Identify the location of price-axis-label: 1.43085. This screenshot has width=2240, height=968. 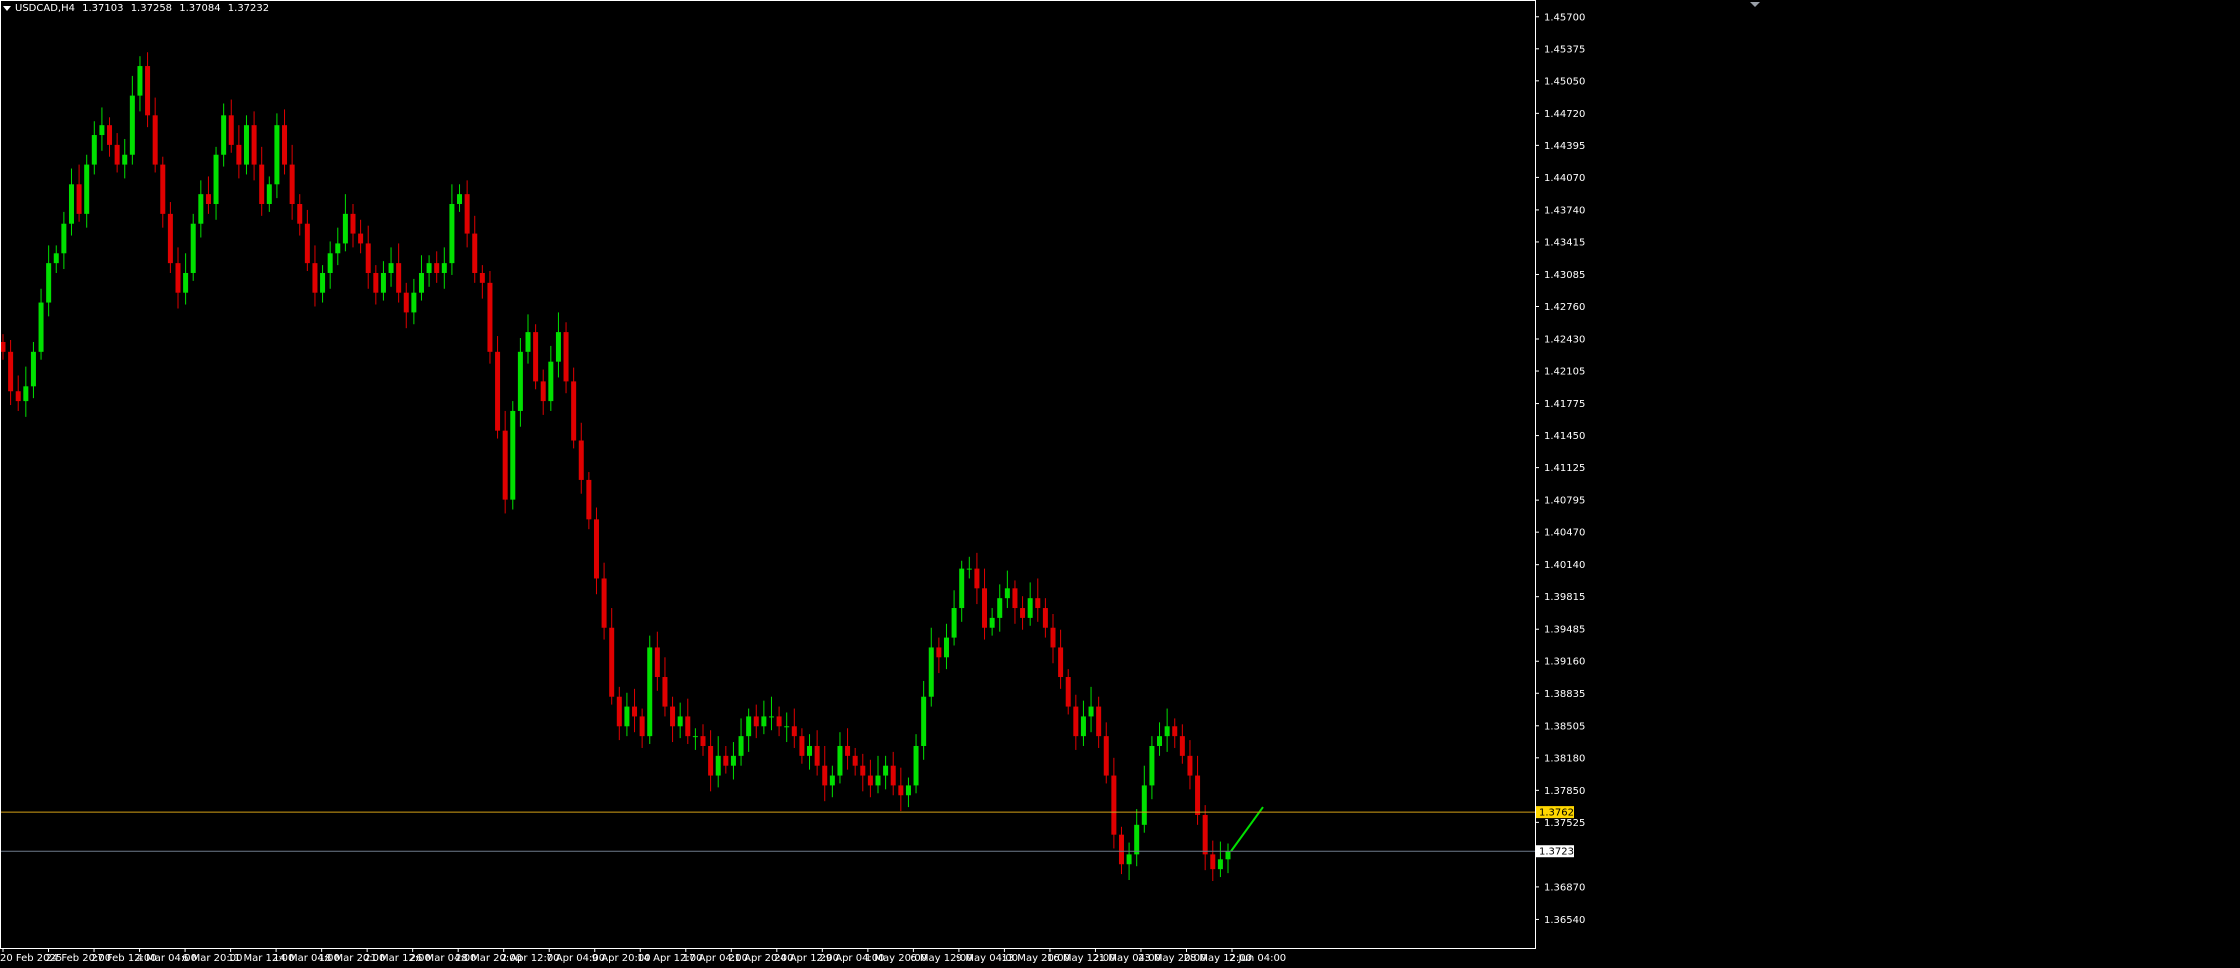
(1564, 275).